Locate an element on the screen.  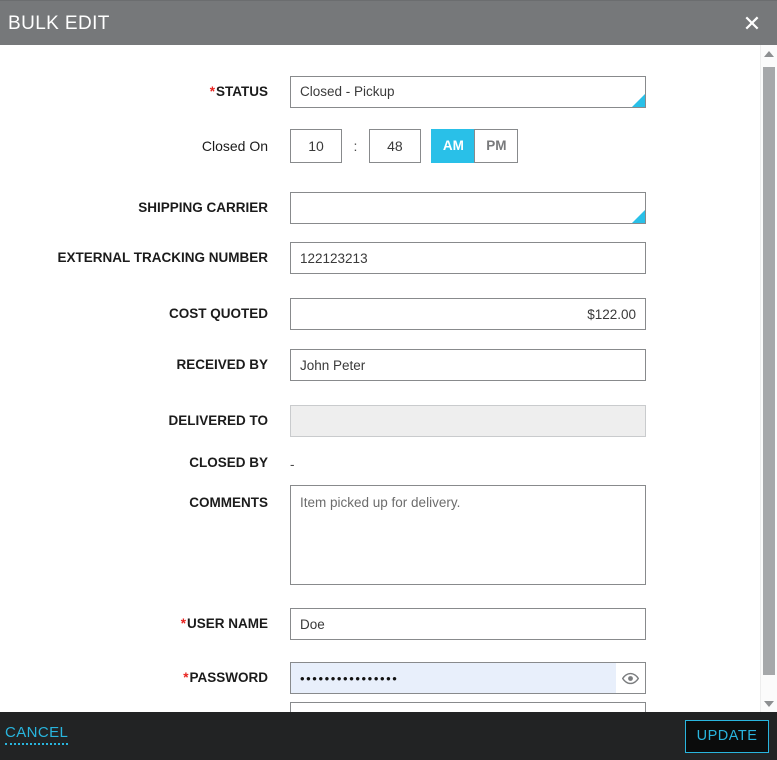
password-field is located at coordinates (468, 678).